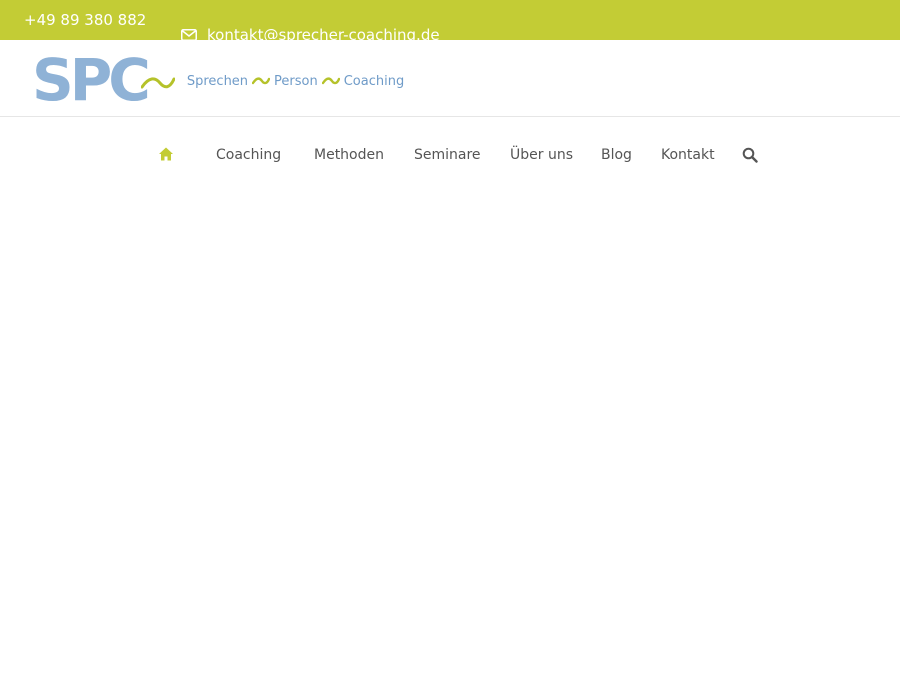  I want to click on tagline-word: Sprechen, so click(217, 81).